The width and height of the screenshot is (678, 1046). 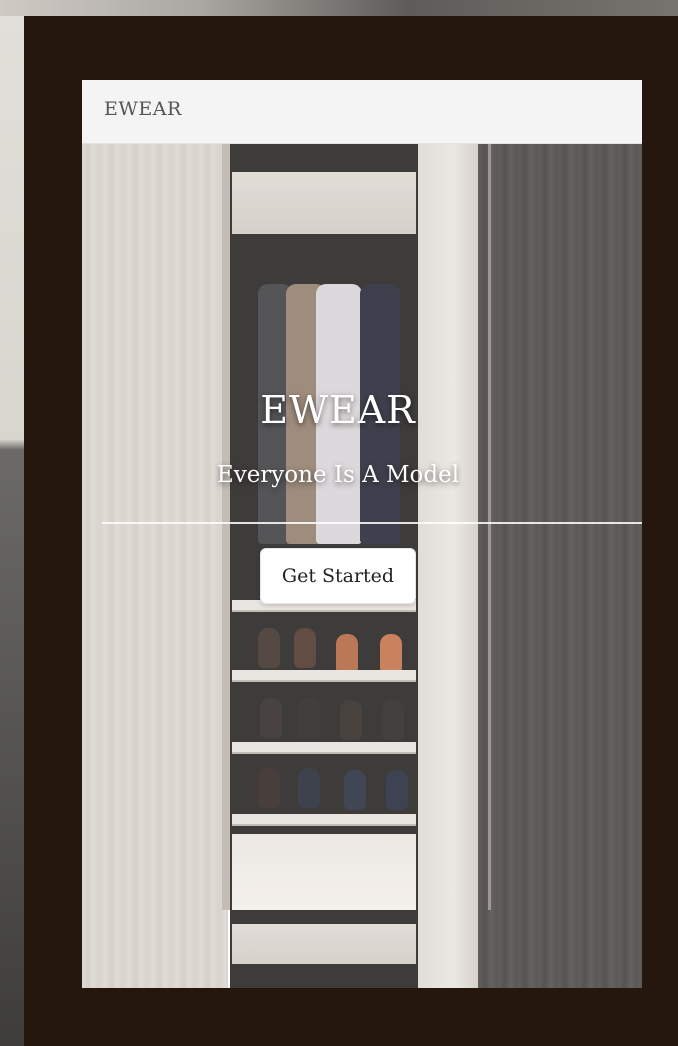 What do you see at coordinates (338, 475) in the screenshot?
I see `hero-subtitle: Everyone Is A Model` at bounding box center [338, 475].